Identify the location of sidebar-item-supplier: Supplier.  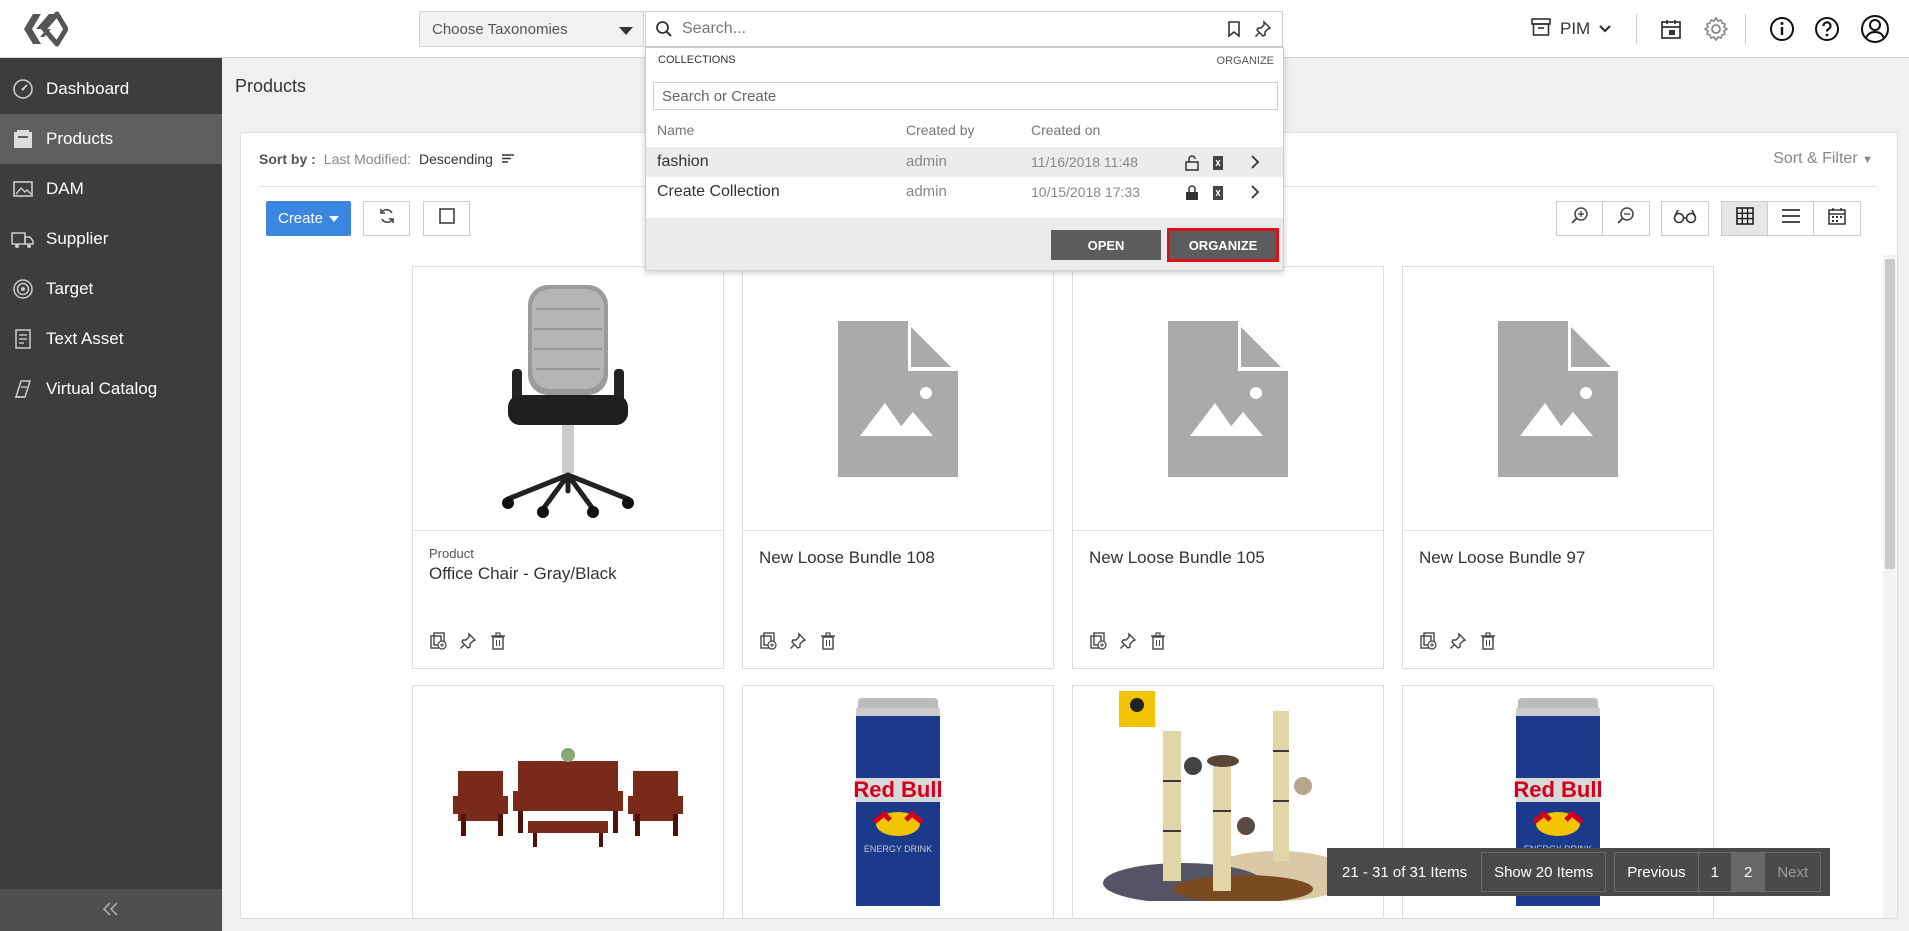
(111, 239).